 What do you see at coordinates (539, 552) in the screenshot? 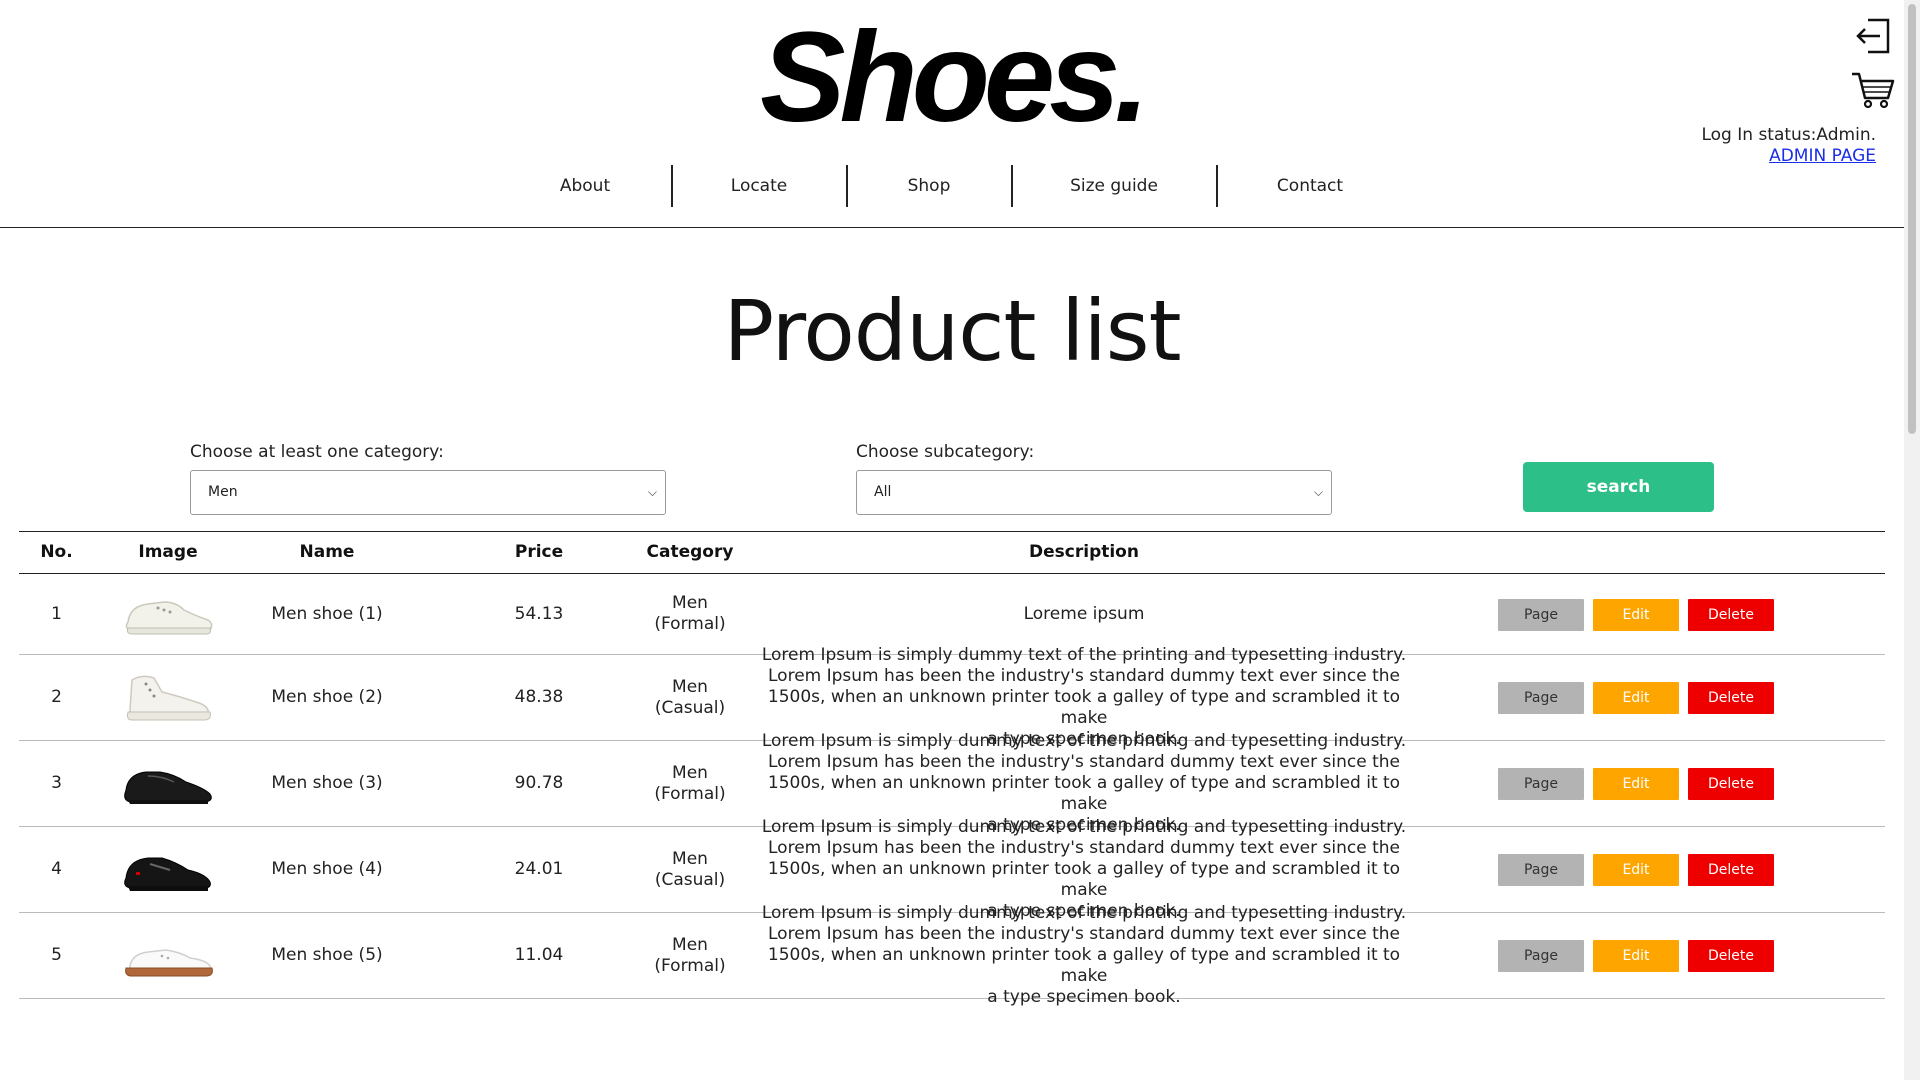
I see `col-price-header: Price` at bounding box center [539, 552].